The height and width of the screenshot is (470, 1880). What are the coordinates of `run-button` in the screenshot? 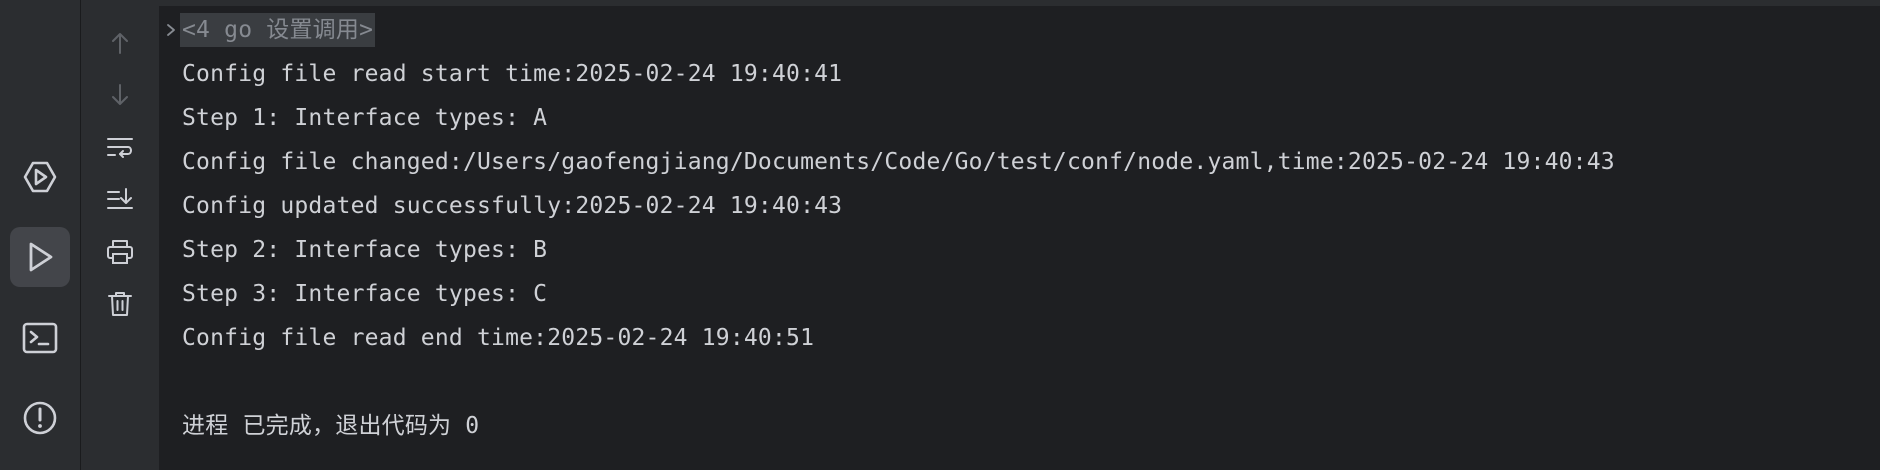 It's located at (40, 257).